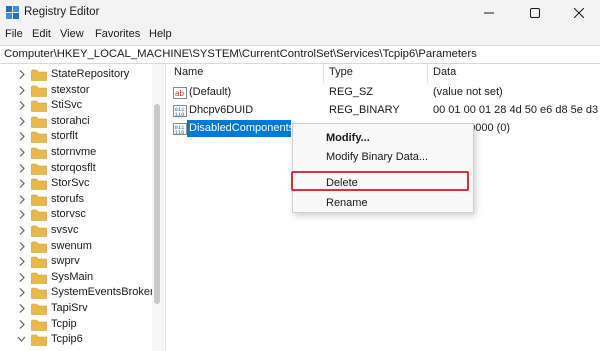 This screenshot has height=351, width=600. I want to click on menu-view: View, so click(72, 34).